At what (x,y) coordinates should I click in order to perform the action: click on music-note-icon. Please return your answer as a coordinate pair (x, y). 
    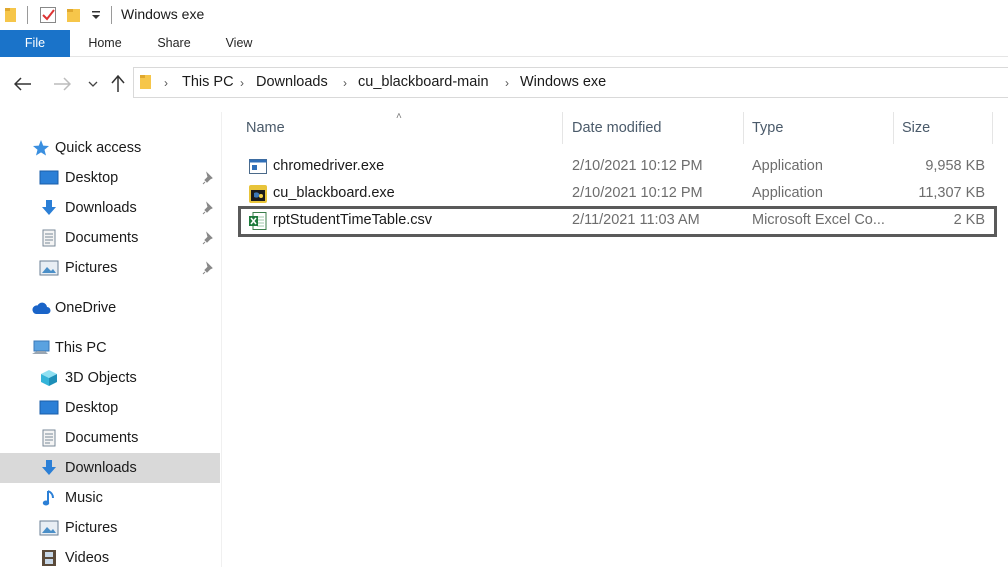
    Looking at the image, I should click on (49, 498).